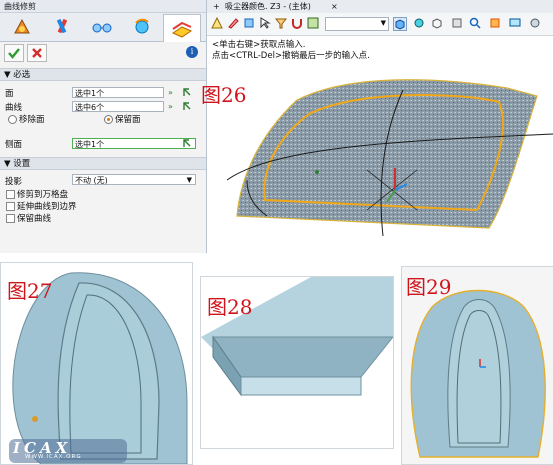 This screenshot has width=553, height=465. I want to click on face-label: 面, so click(9, 94).